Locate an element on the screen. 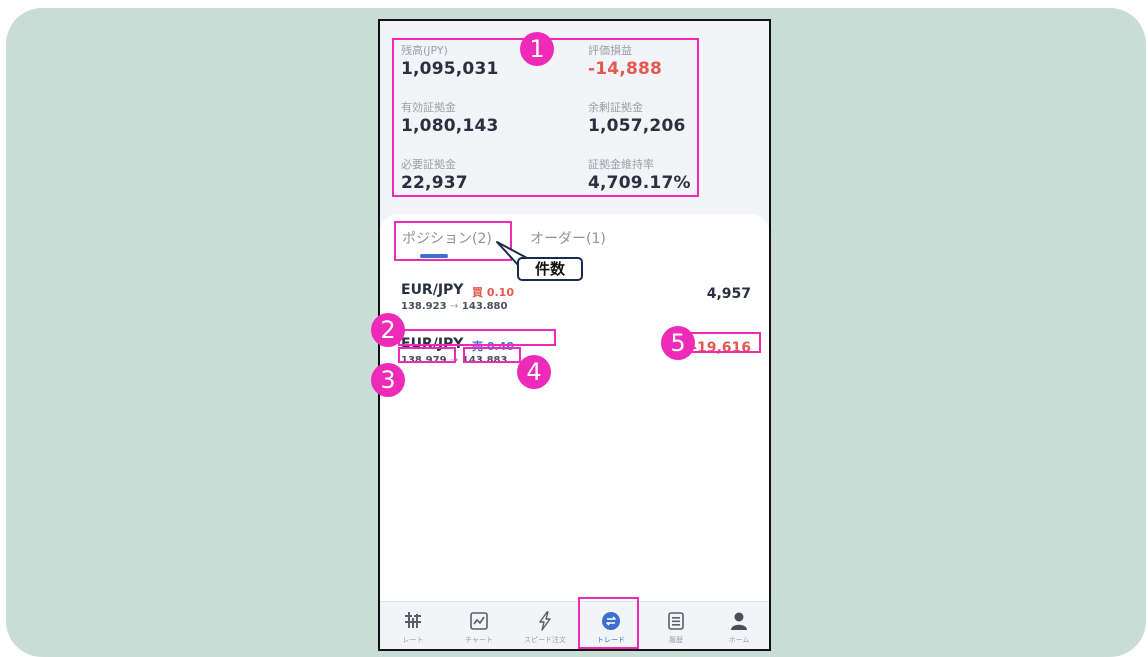 This screenshot has width=1148, height=657. lightning-icon is located at coordinates (545, 621).